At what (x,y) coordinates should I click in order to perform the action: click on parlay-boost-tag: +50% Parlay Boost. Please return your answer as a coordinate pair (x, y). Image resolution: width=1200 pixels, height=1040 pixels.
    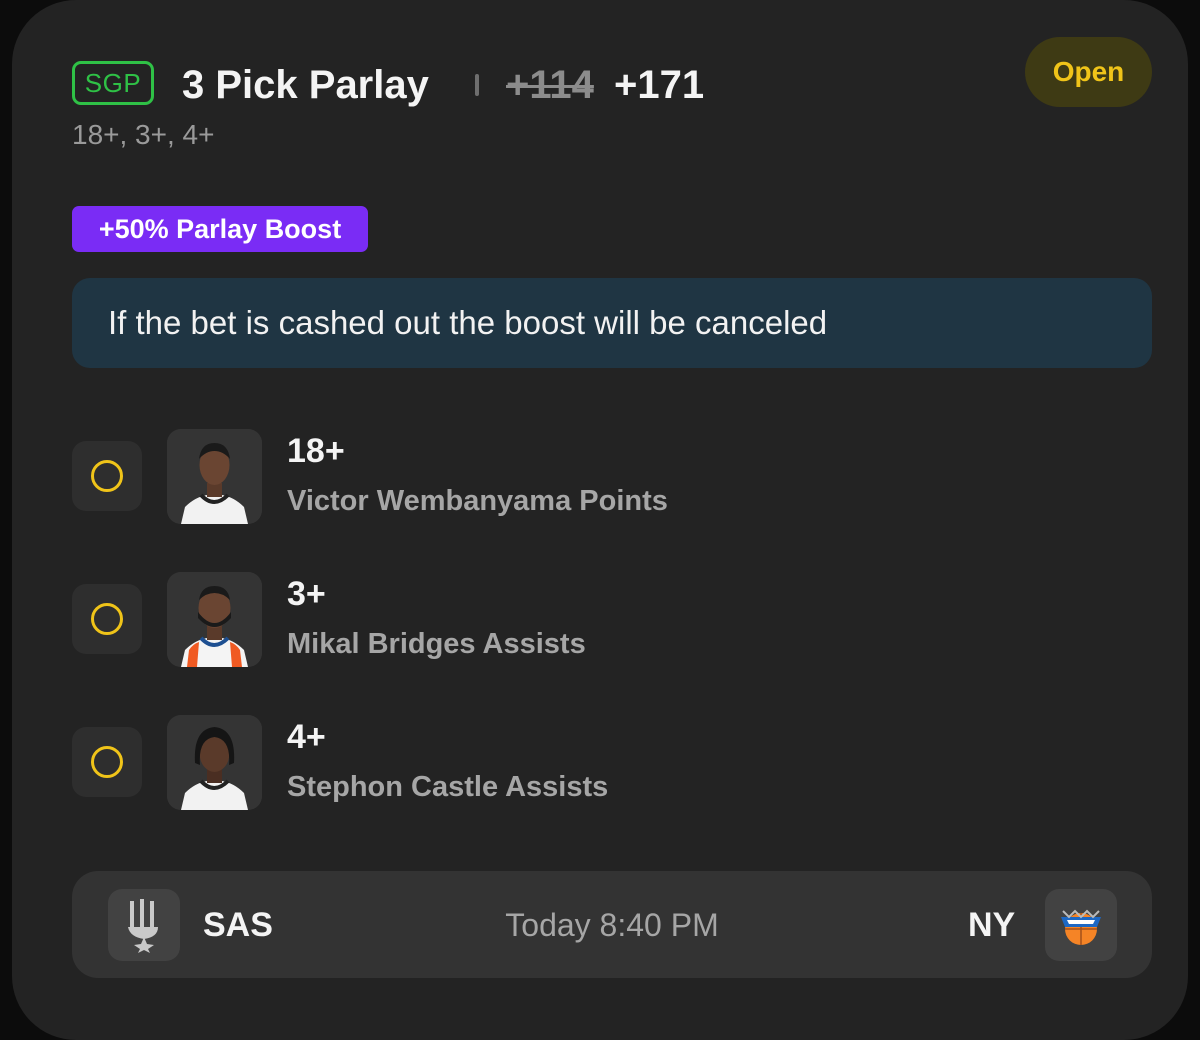
    Looking at the image, I should click on (220, 229).